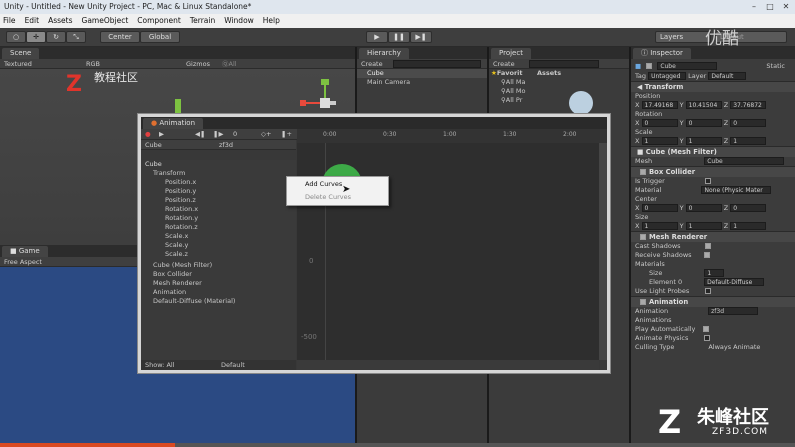  Describe the element at coordinates (303, 103) in the screenshot. I see `gizmo-x-handle` at that location.